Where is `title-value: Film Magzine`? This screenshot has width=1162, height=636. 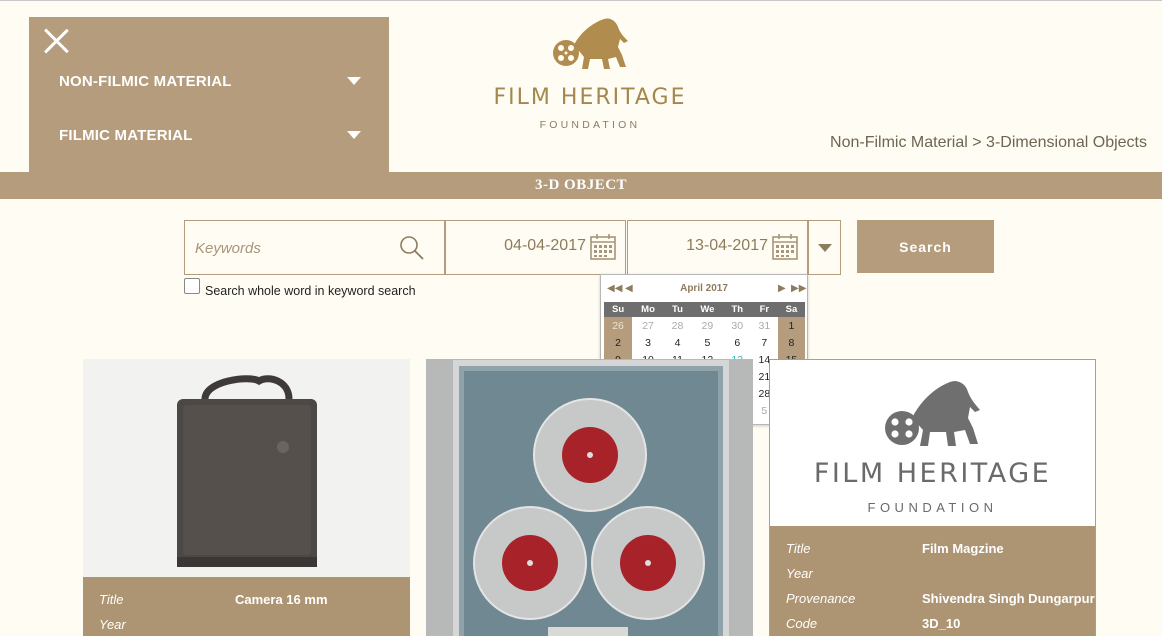
title-value: Film Magzine is located at coordinates (963, 548).